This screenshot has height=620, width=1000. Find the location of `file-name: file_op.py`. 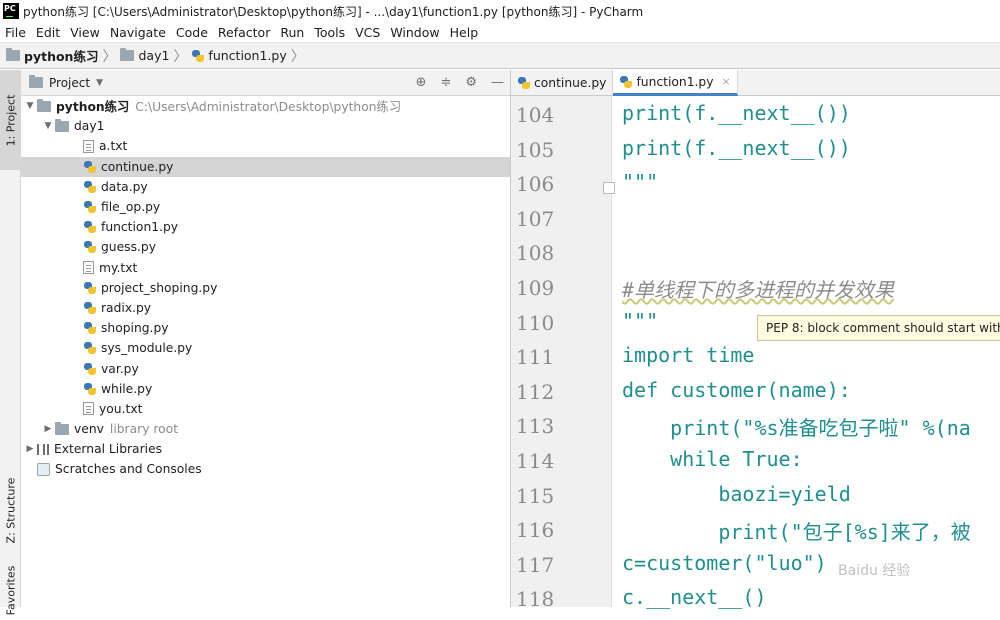

file-name: file_op.py is located at coordinates (131, 207).